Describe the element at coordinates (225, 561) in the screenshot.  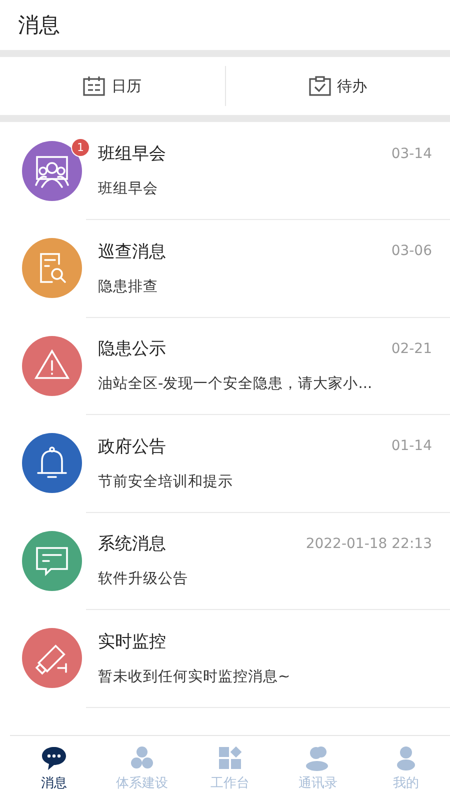
I see `message-item: 系统消息 2022-01-18 22:13 软件升级公告` at that location.